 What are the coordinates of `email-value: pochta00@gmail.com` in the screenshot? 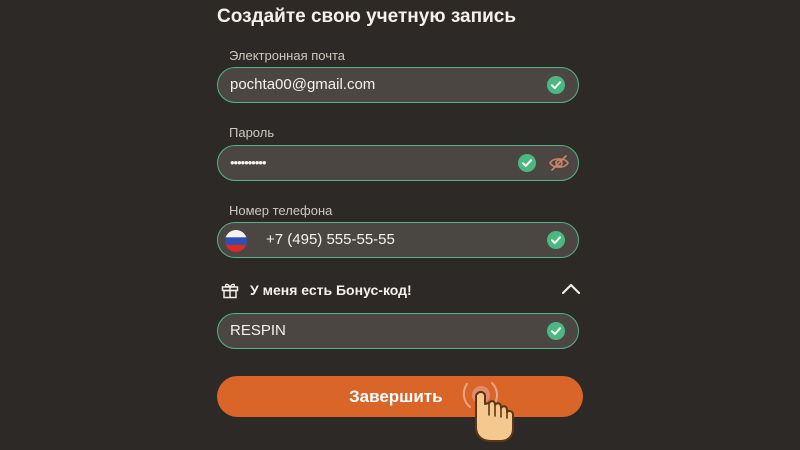 It's located at (303, 84).